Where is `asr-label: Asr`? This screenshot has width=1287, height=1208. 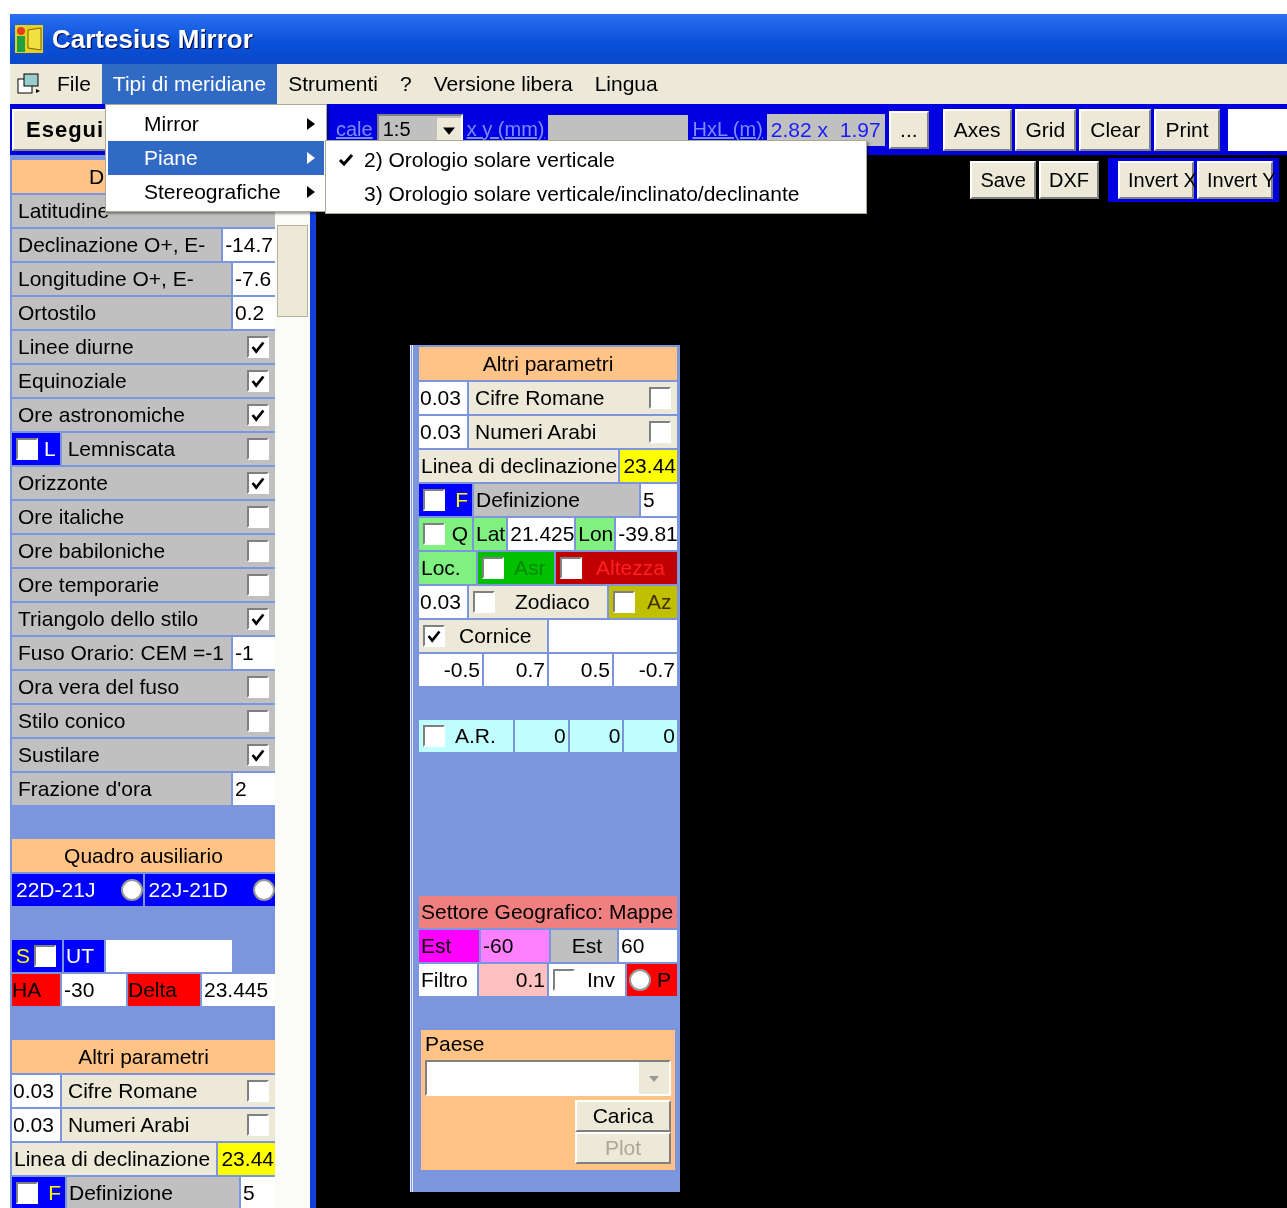
asr-label: Asr is located at coordinates (530, 568).